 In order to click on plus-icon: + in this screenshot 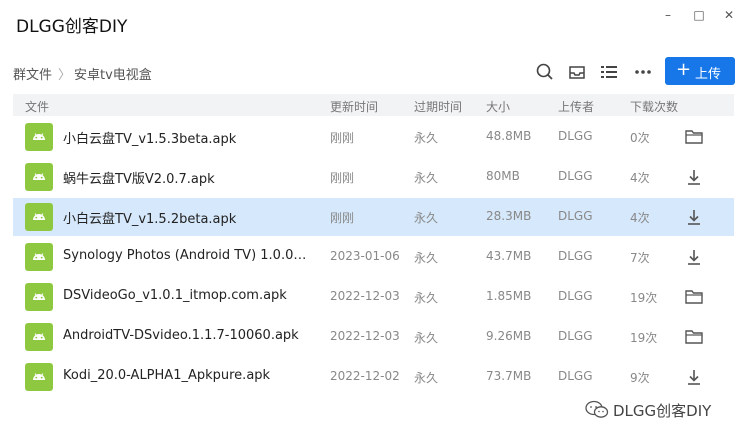, I will do `click(684, 69)`.